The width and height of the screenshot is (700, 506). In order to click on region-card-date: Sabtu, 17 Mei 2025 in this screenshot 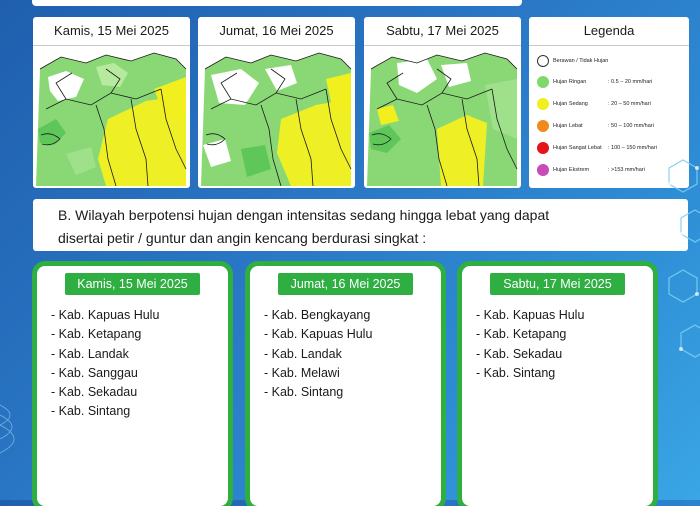, I will do `click(557, 284)`.